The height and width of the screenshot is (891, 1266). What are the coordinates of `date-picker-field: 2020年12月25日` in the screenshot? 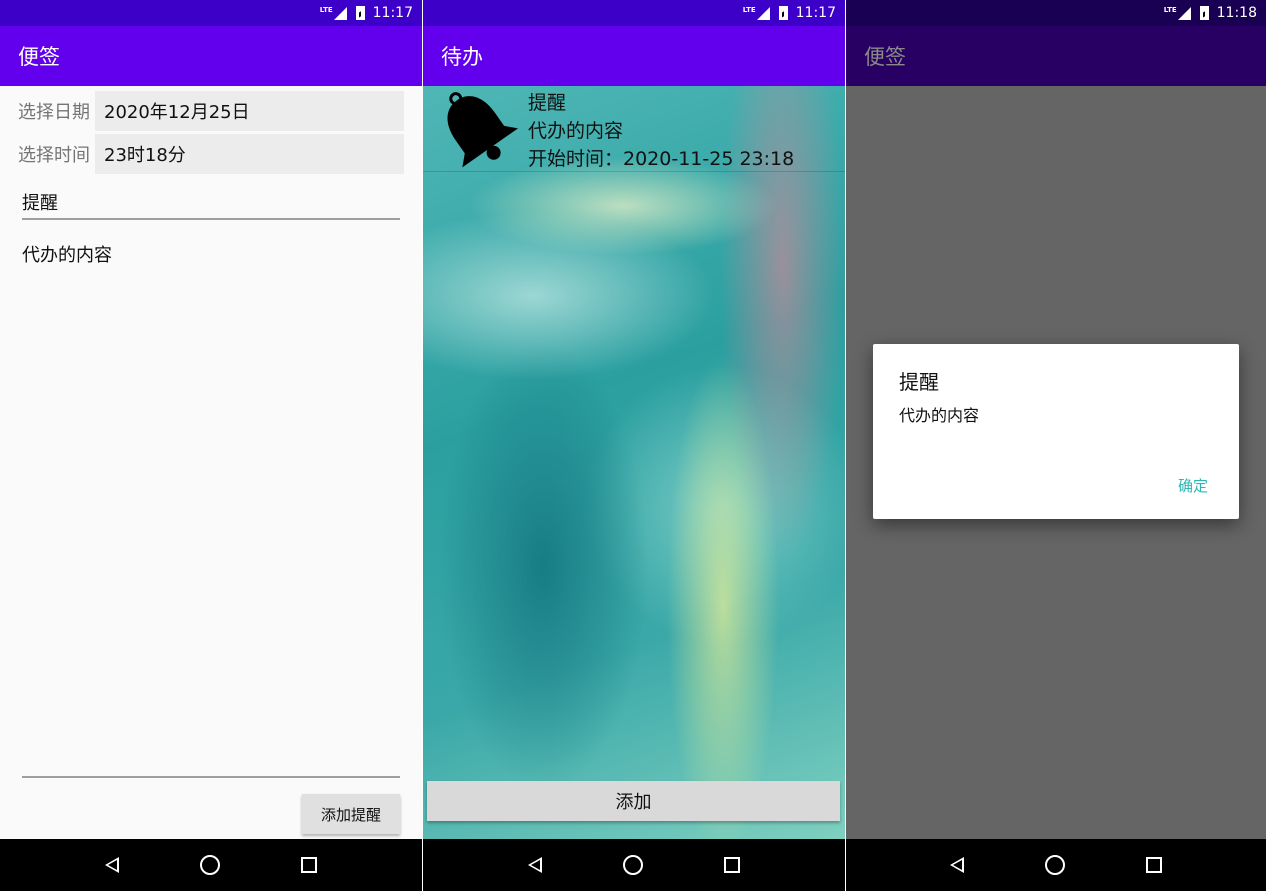 It's located at (249, 111).